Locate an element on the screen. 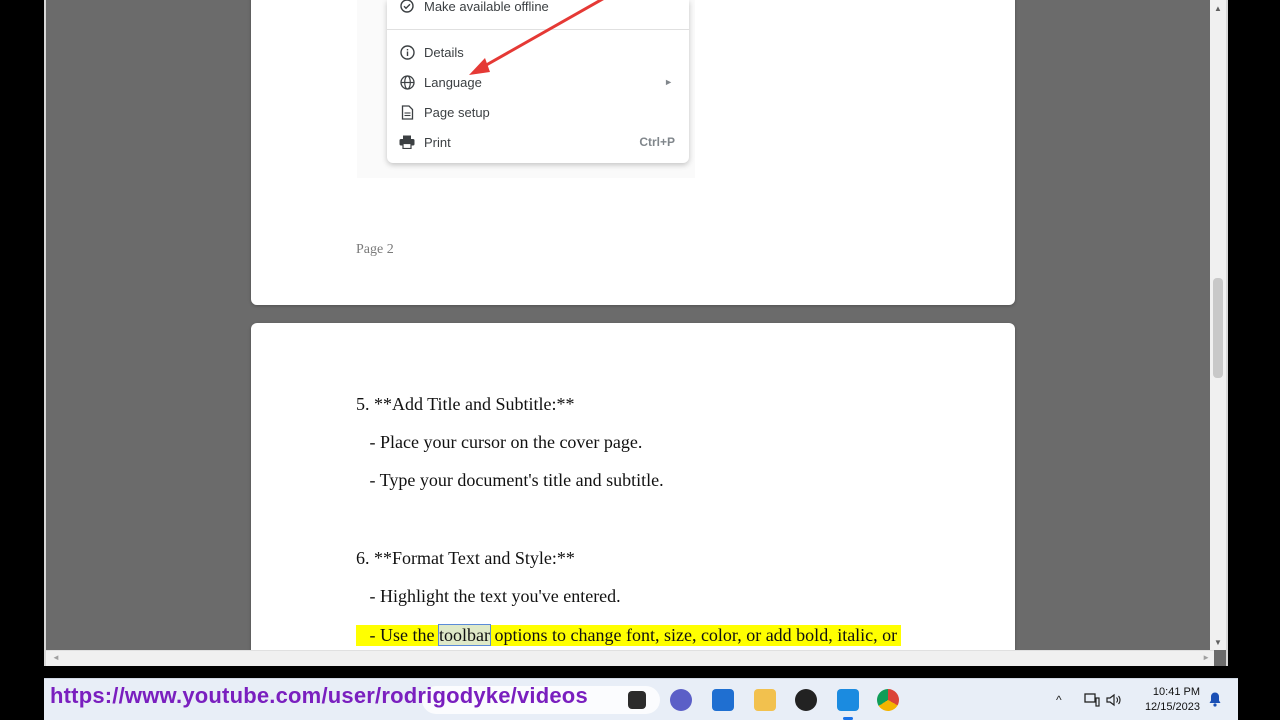 The width and height of the screenshot is (1280, 720). media-player-icon is located at coordinates (806, 700).